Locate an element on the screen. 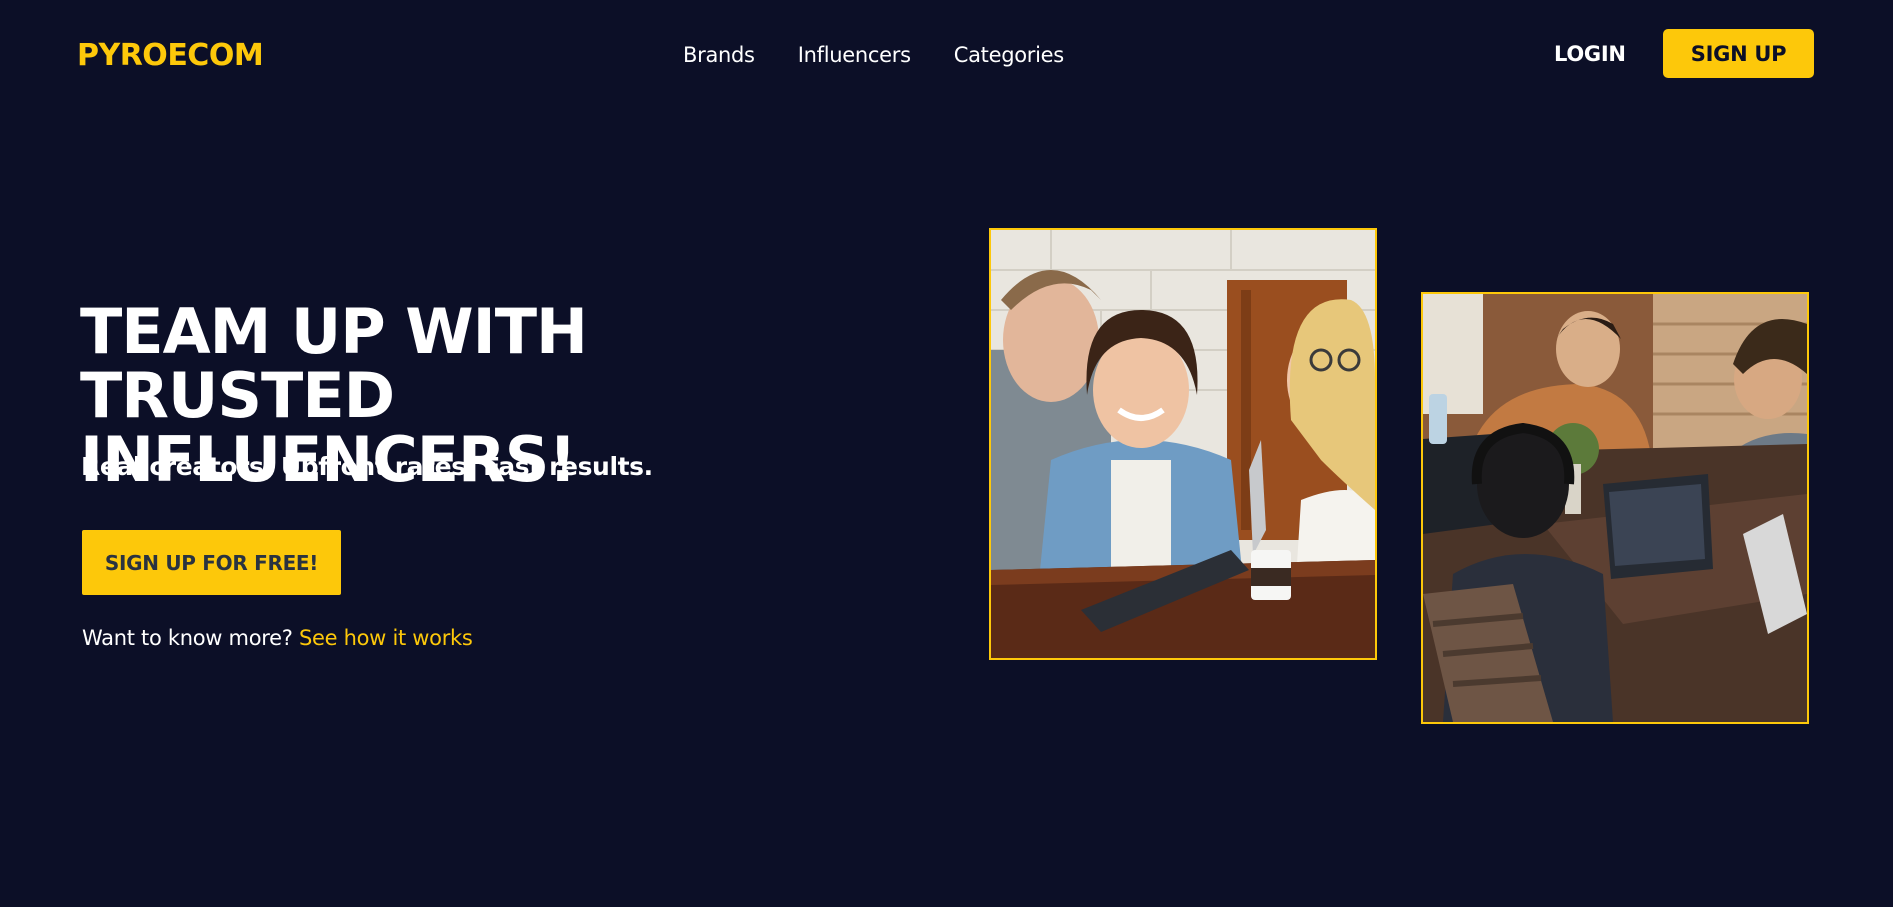 The image size is (1893, 907). main-nav: Brands Influencers Categories is located at coordinates (873, 55).